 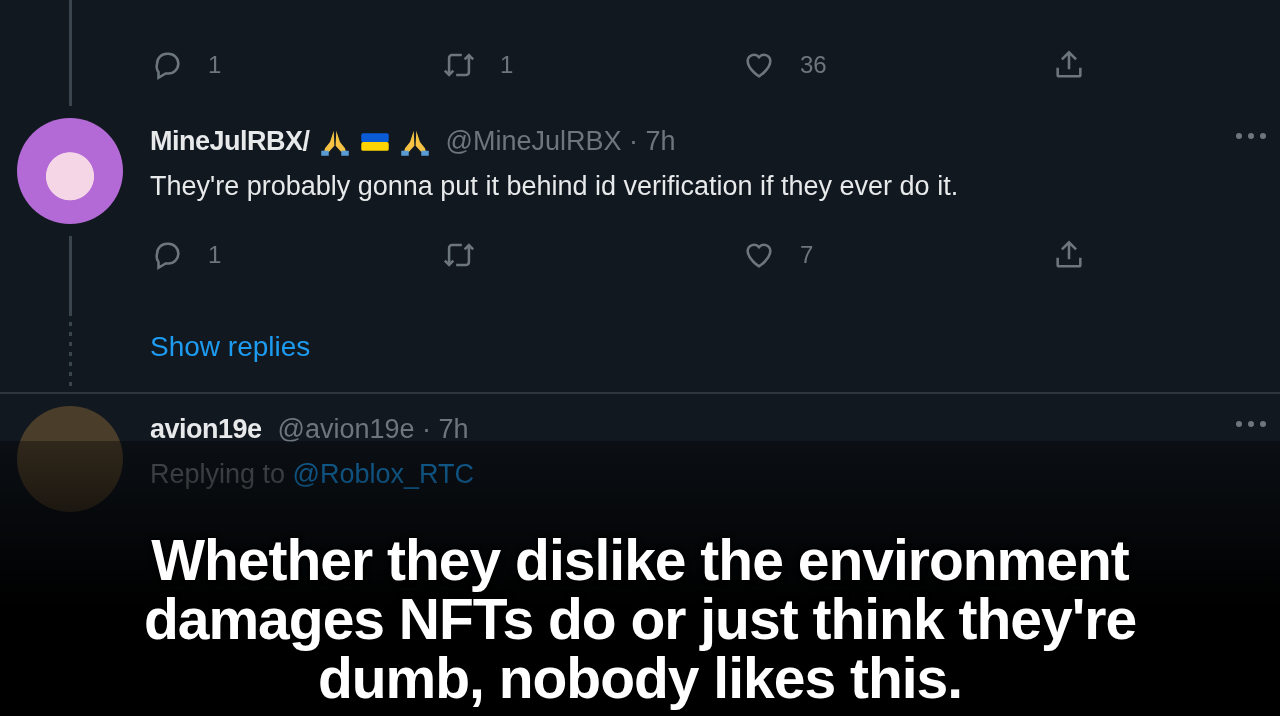 I want to click on like-button: 36, so click(x=784, y=65).